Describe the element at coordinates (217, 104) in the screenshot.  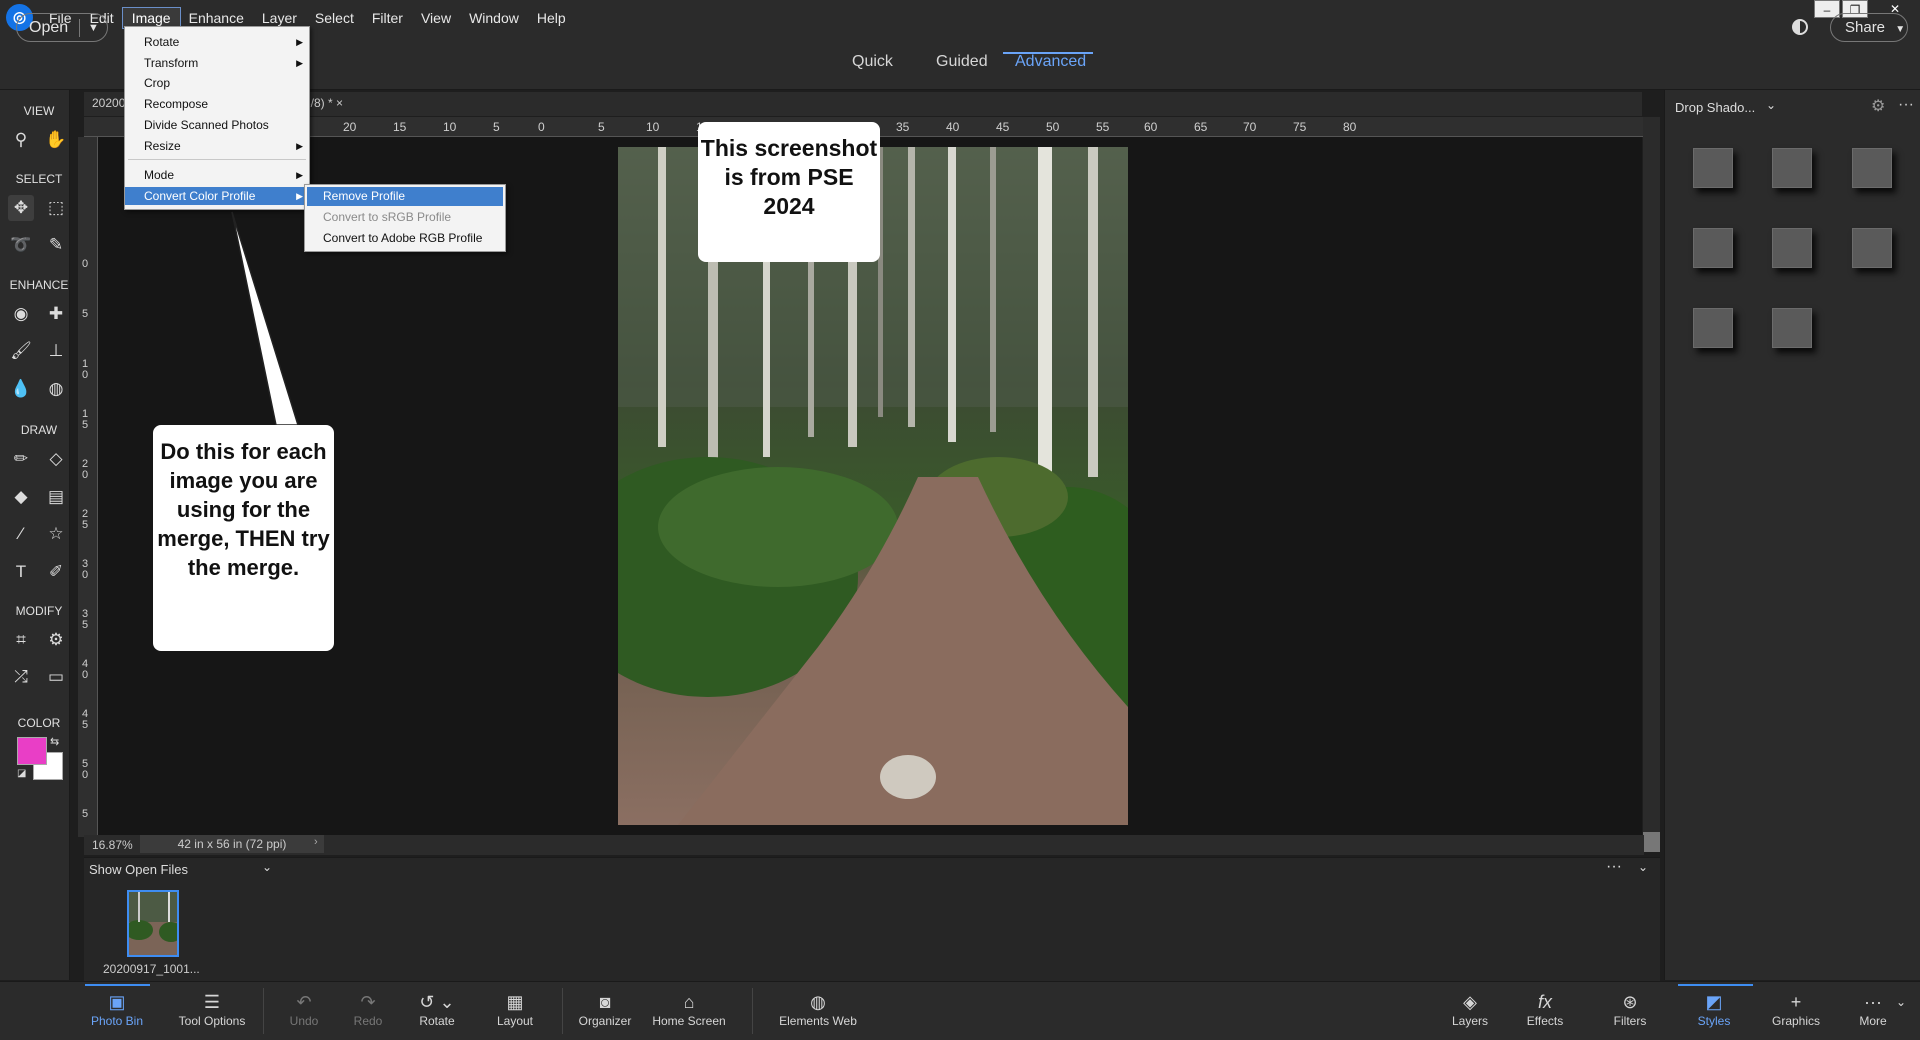
I see `menu-item-recompose: Recompose` at that location.